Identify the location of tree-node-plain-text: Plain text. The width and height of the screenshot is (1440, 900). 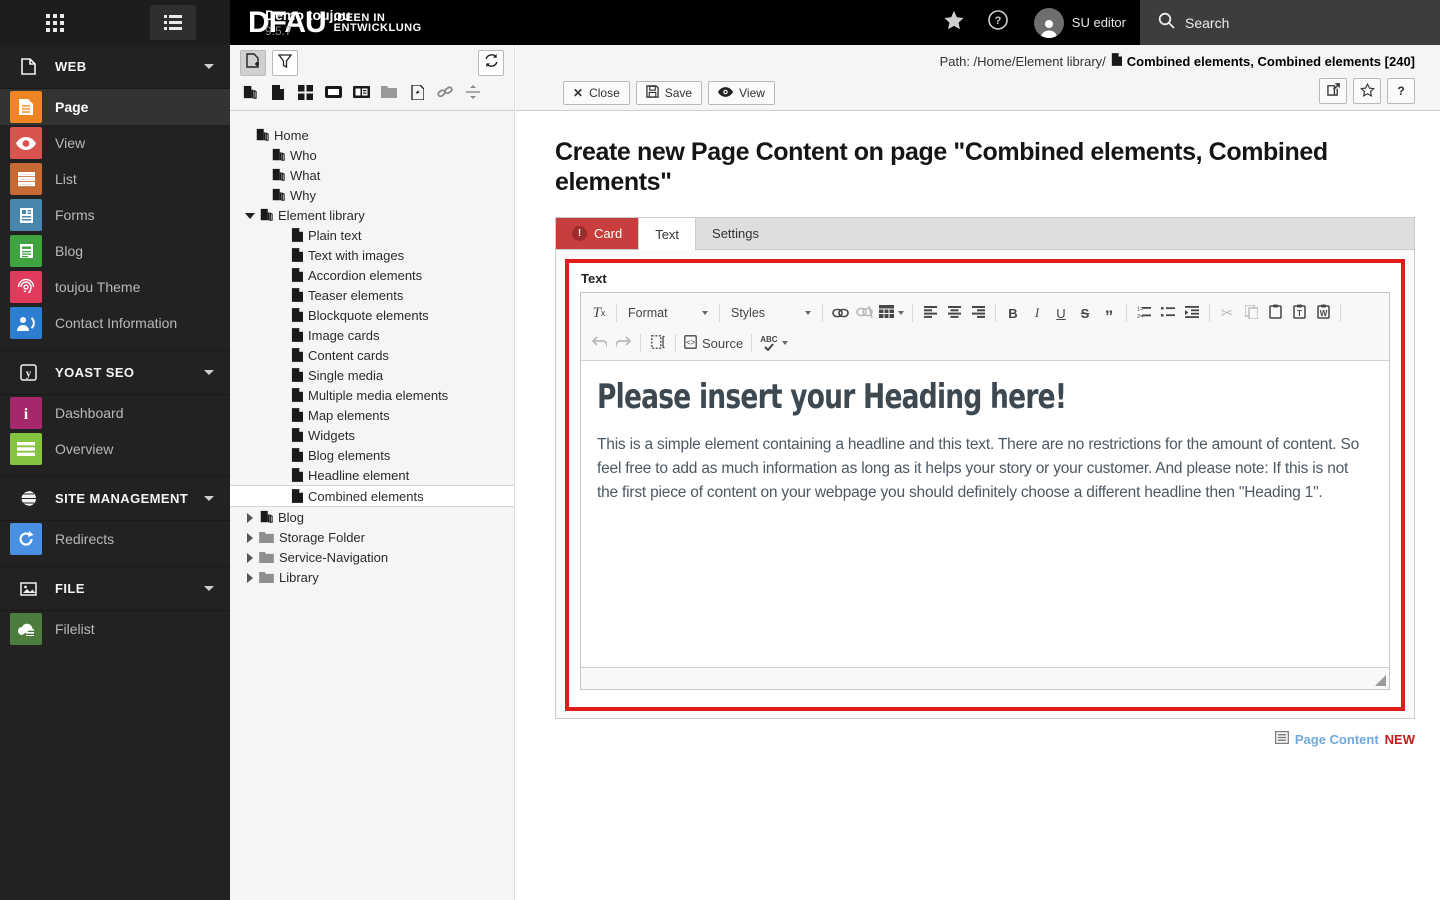
(372, 235).